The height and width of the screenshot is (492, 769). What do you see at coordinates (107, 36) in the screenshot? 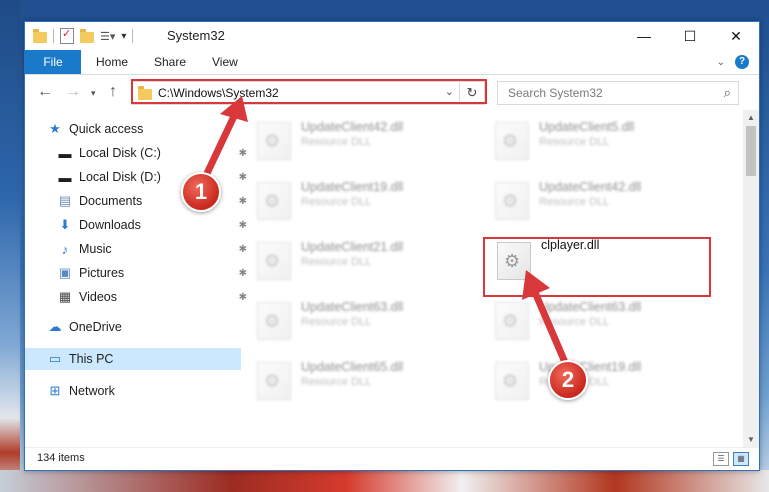
I see `customize-toolbar-icon: ☰▾` at bounding box center [107, 36].